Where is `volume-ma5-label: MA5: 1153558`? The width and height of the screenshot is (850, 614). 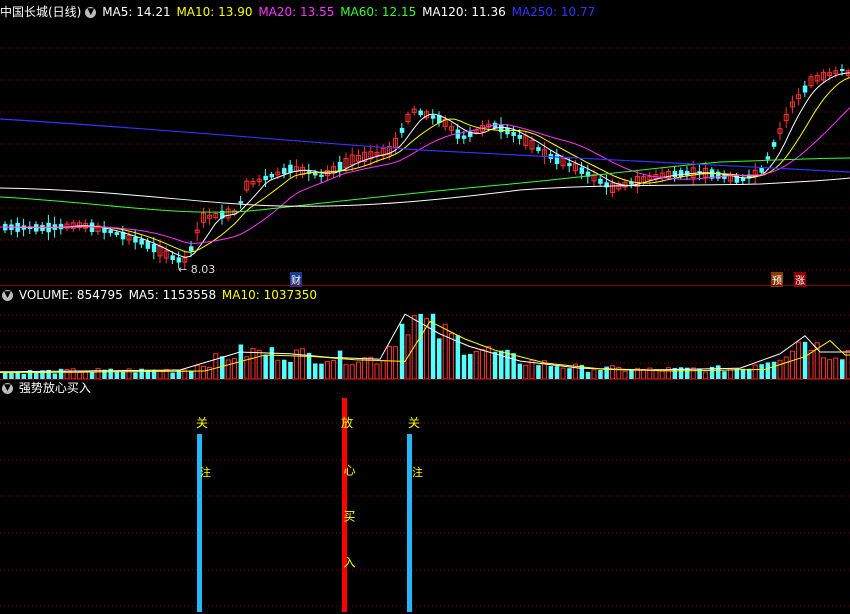
volume-ma5-label: MA5: 1153558 is located at coordinates (172, 295).